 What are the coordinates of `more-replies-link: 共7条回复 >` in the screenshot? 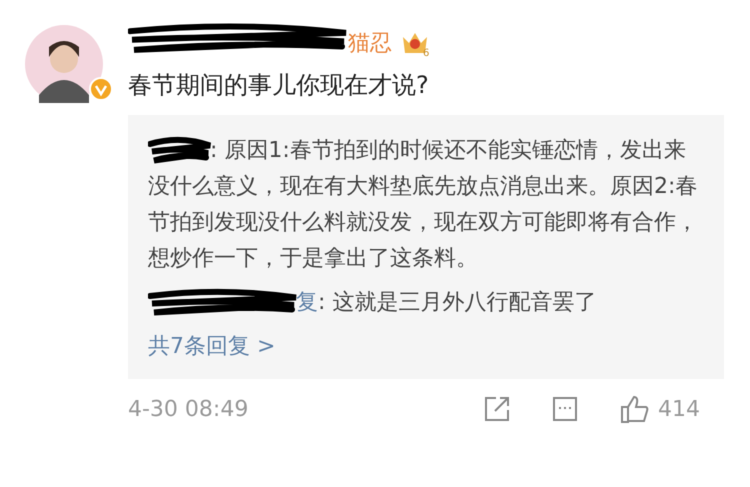 It's located at (426, 347).